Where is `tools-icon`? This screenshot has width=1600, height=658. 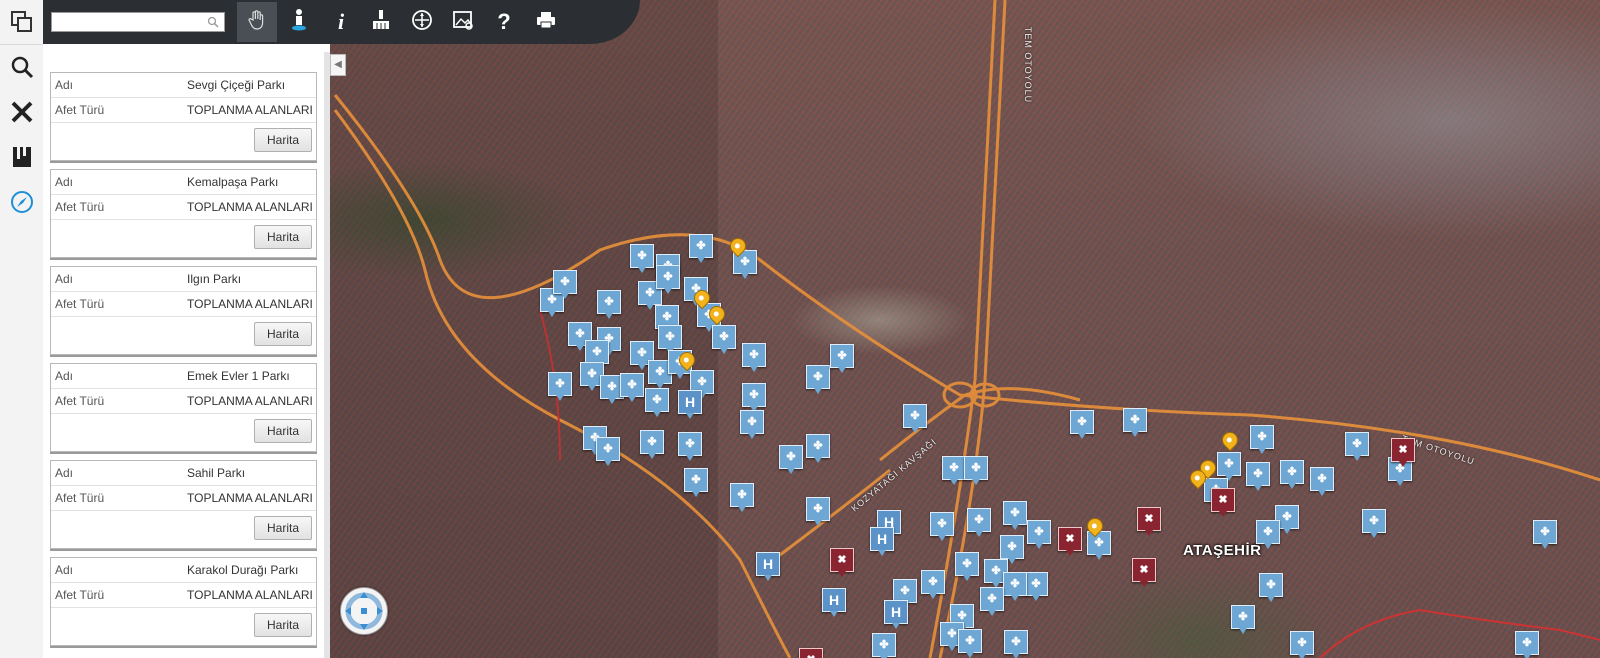
tools-icon is located at coordinates (21, 112).